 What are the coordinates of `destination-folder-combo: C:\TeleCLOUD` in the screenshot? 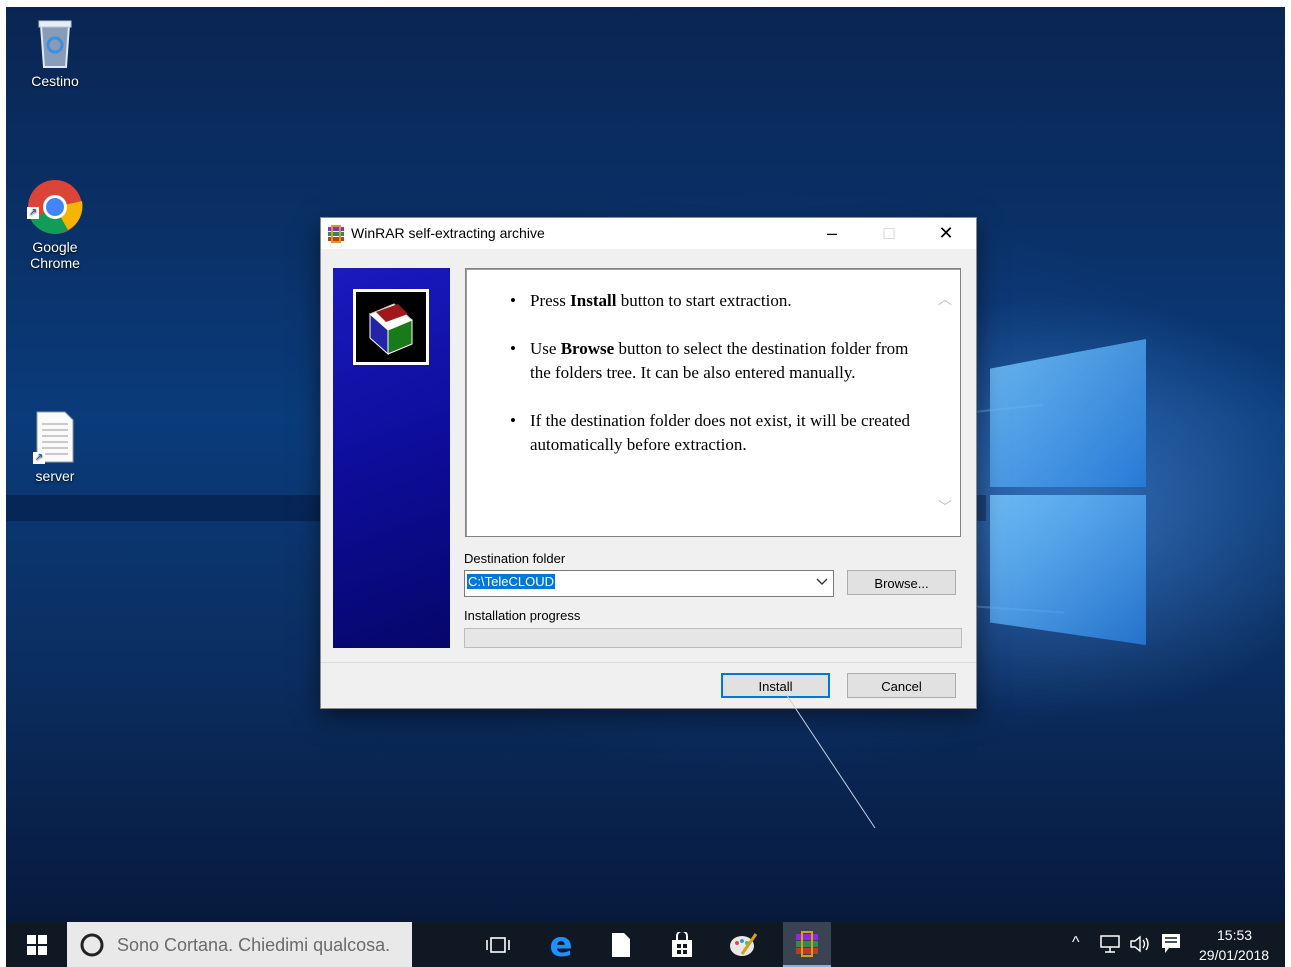 It's located at (649, 583).